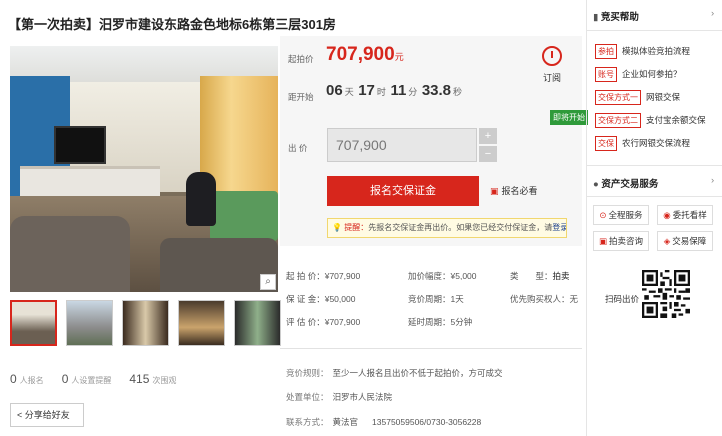 This screenshot has height=436, width=722. Describe the element at coordinates (552, 56) in the screenshot. I see `alarm-clock-icon` at that location.